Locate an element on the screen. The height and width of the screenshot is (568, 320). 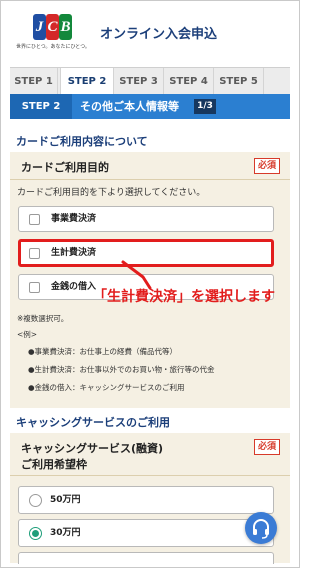
checkbox-business-expense is located at coordinates (34, 219).